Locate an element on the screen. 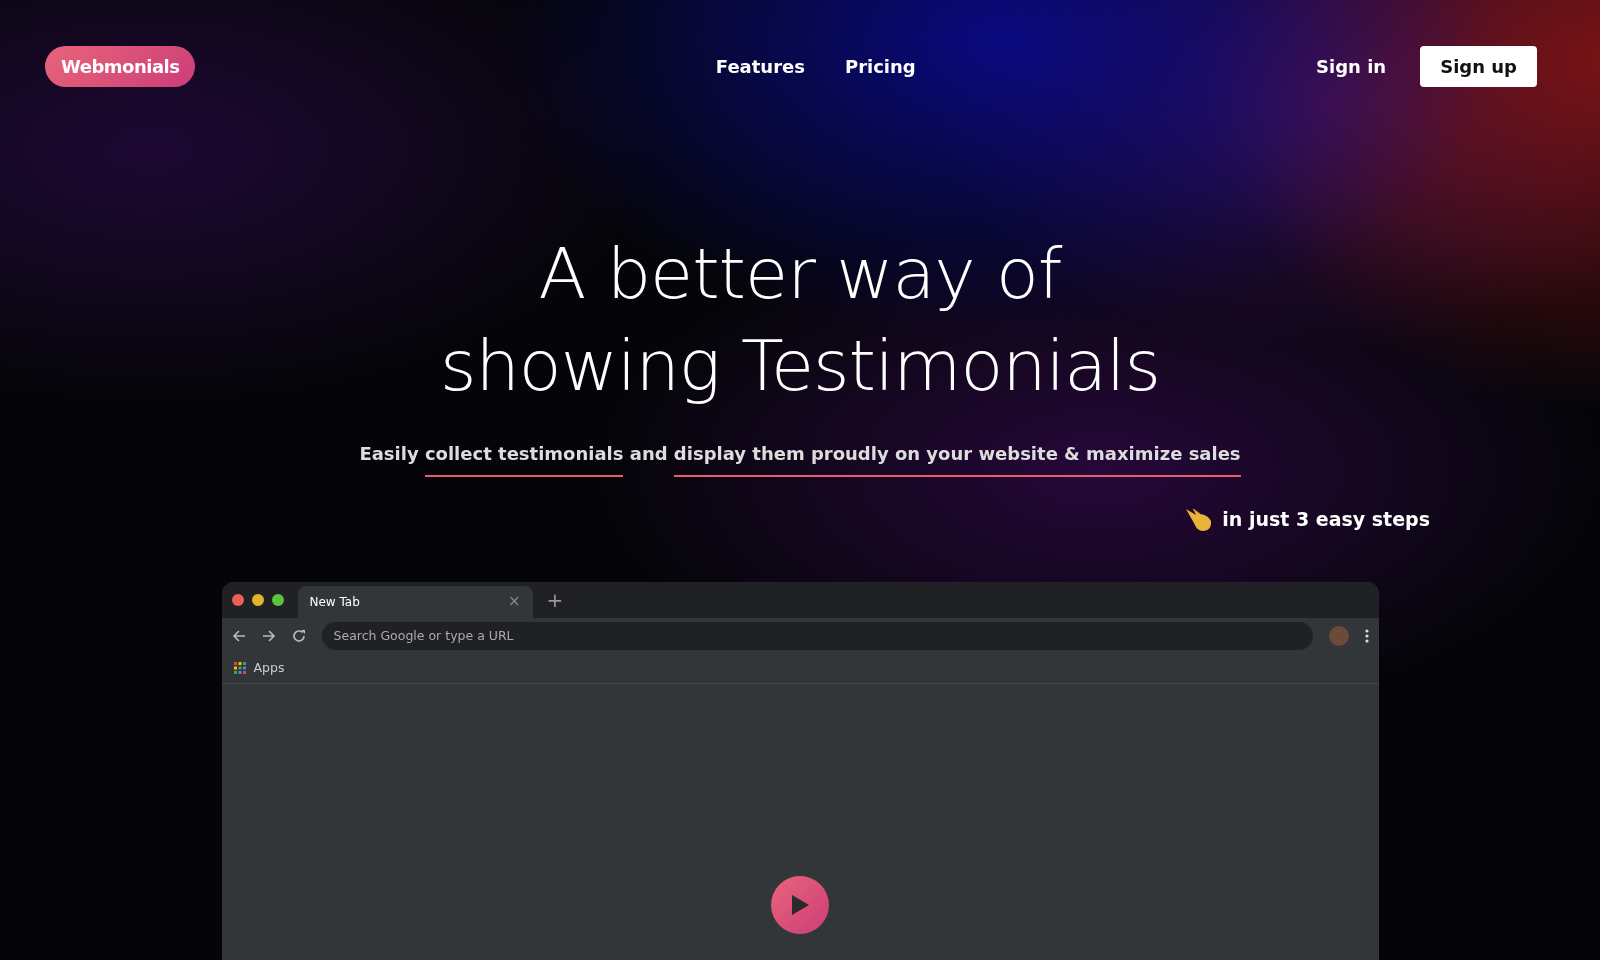 Image resolution: width=1600 pixels, height=960 pixels. nav-link: Pricing is located at coordinates (880, 66).